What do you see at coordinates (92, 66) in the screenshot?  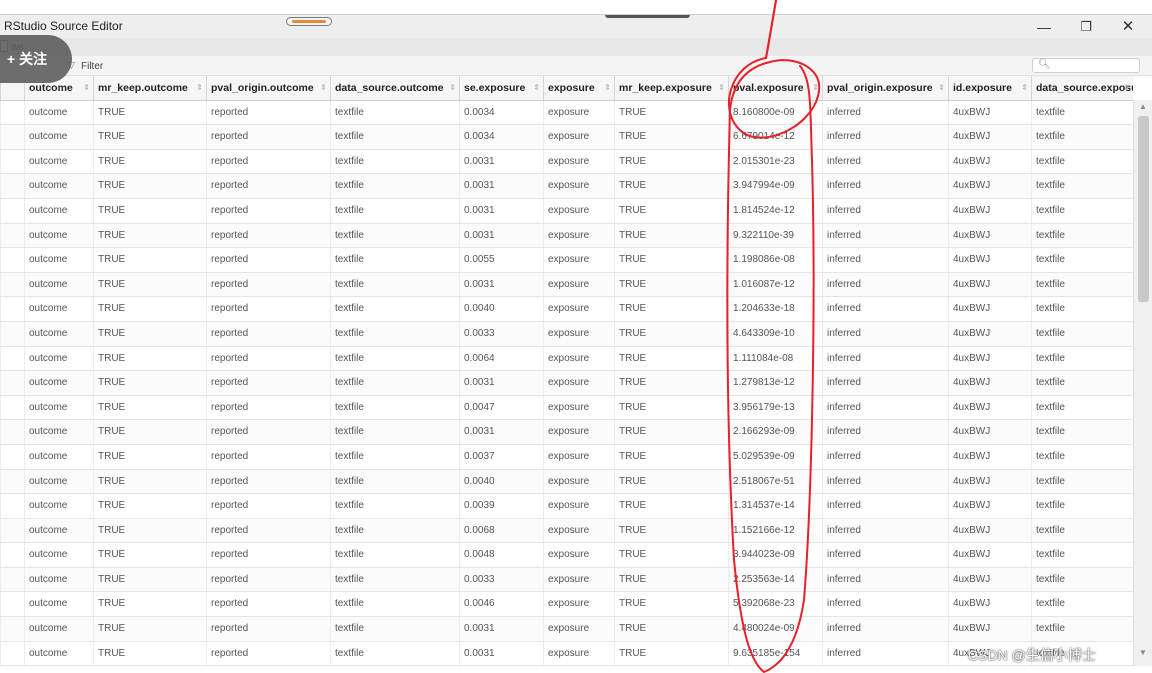 I see `filter-button: Filter` at bounding box center [92, 66].